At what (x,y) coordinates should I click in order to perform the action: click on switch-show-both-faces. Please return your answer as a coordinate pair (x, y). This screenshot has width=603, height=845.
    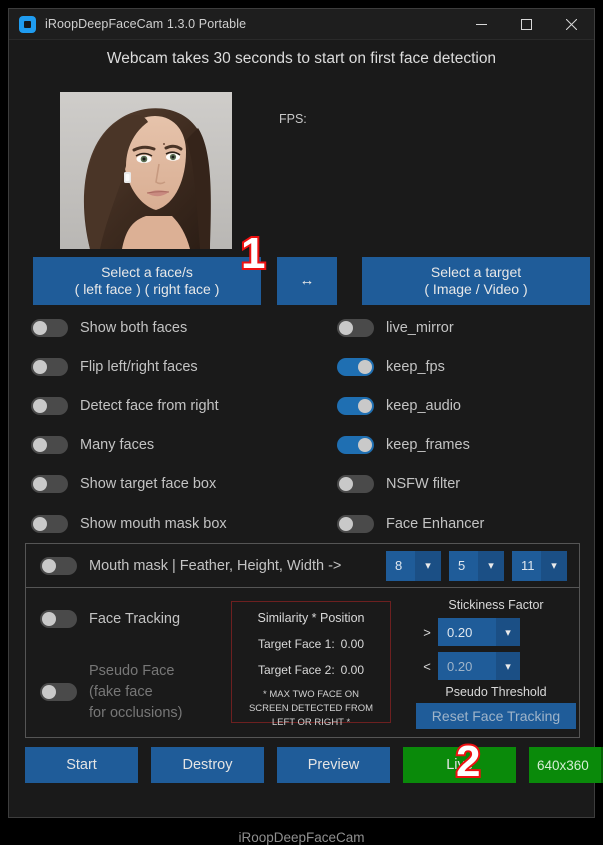
    Looking at the image, I should click on (49, 327).